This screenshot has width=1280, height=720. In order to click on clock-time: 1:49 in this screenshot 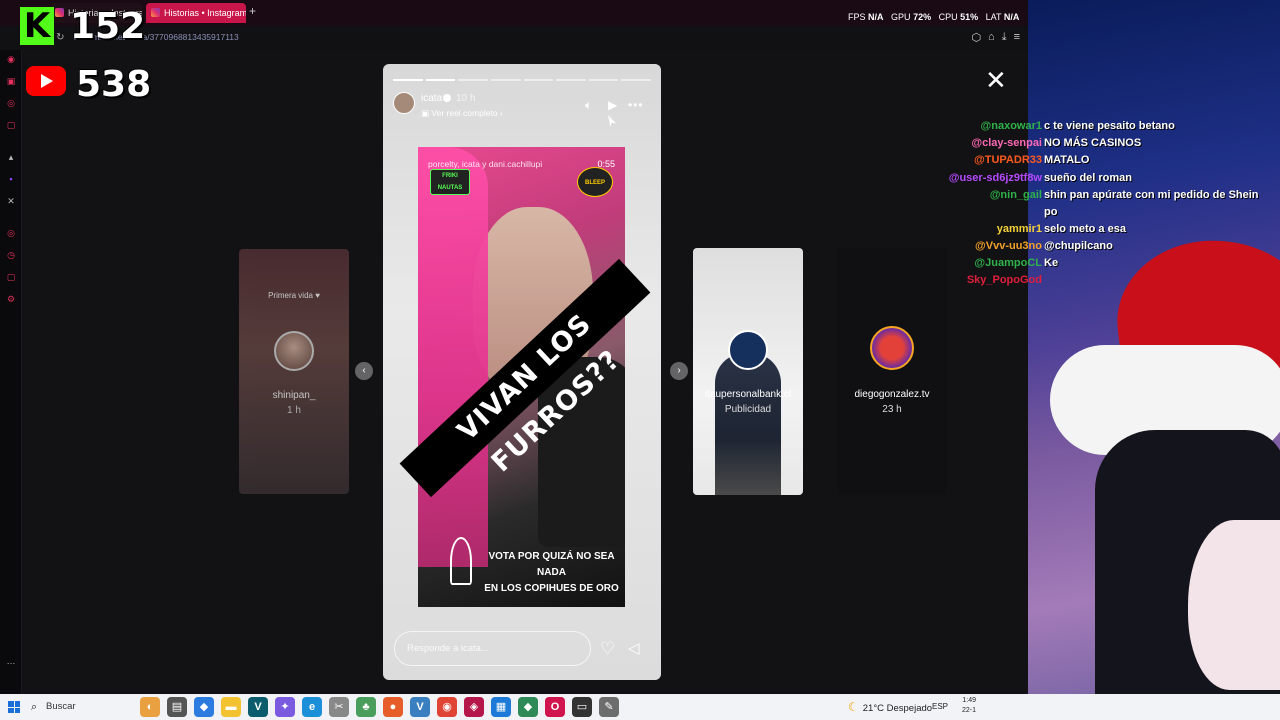, I will do `click(969, 700)`.